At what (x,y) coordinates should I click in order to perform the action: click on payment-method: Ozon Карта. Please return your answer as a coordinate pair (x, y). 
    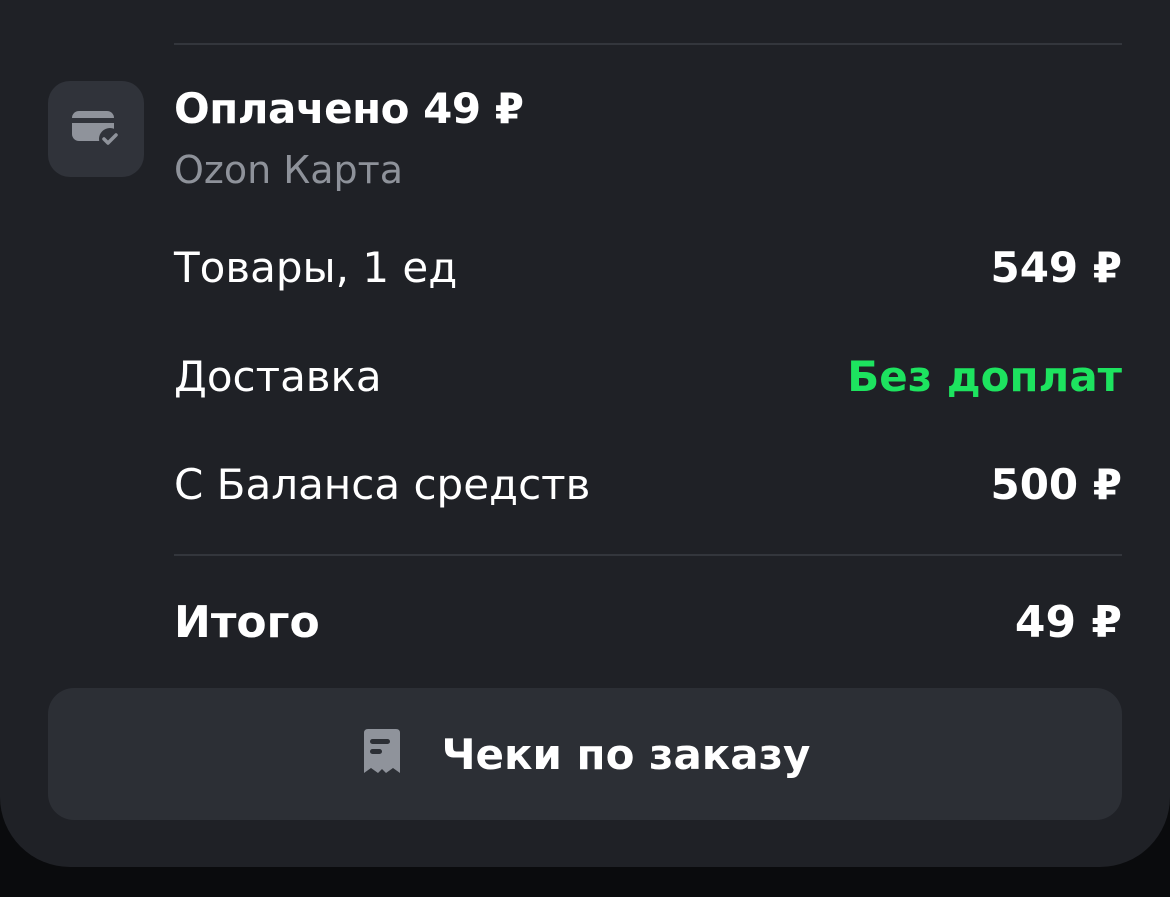
    Looking at the image, I should click on (289, 170).